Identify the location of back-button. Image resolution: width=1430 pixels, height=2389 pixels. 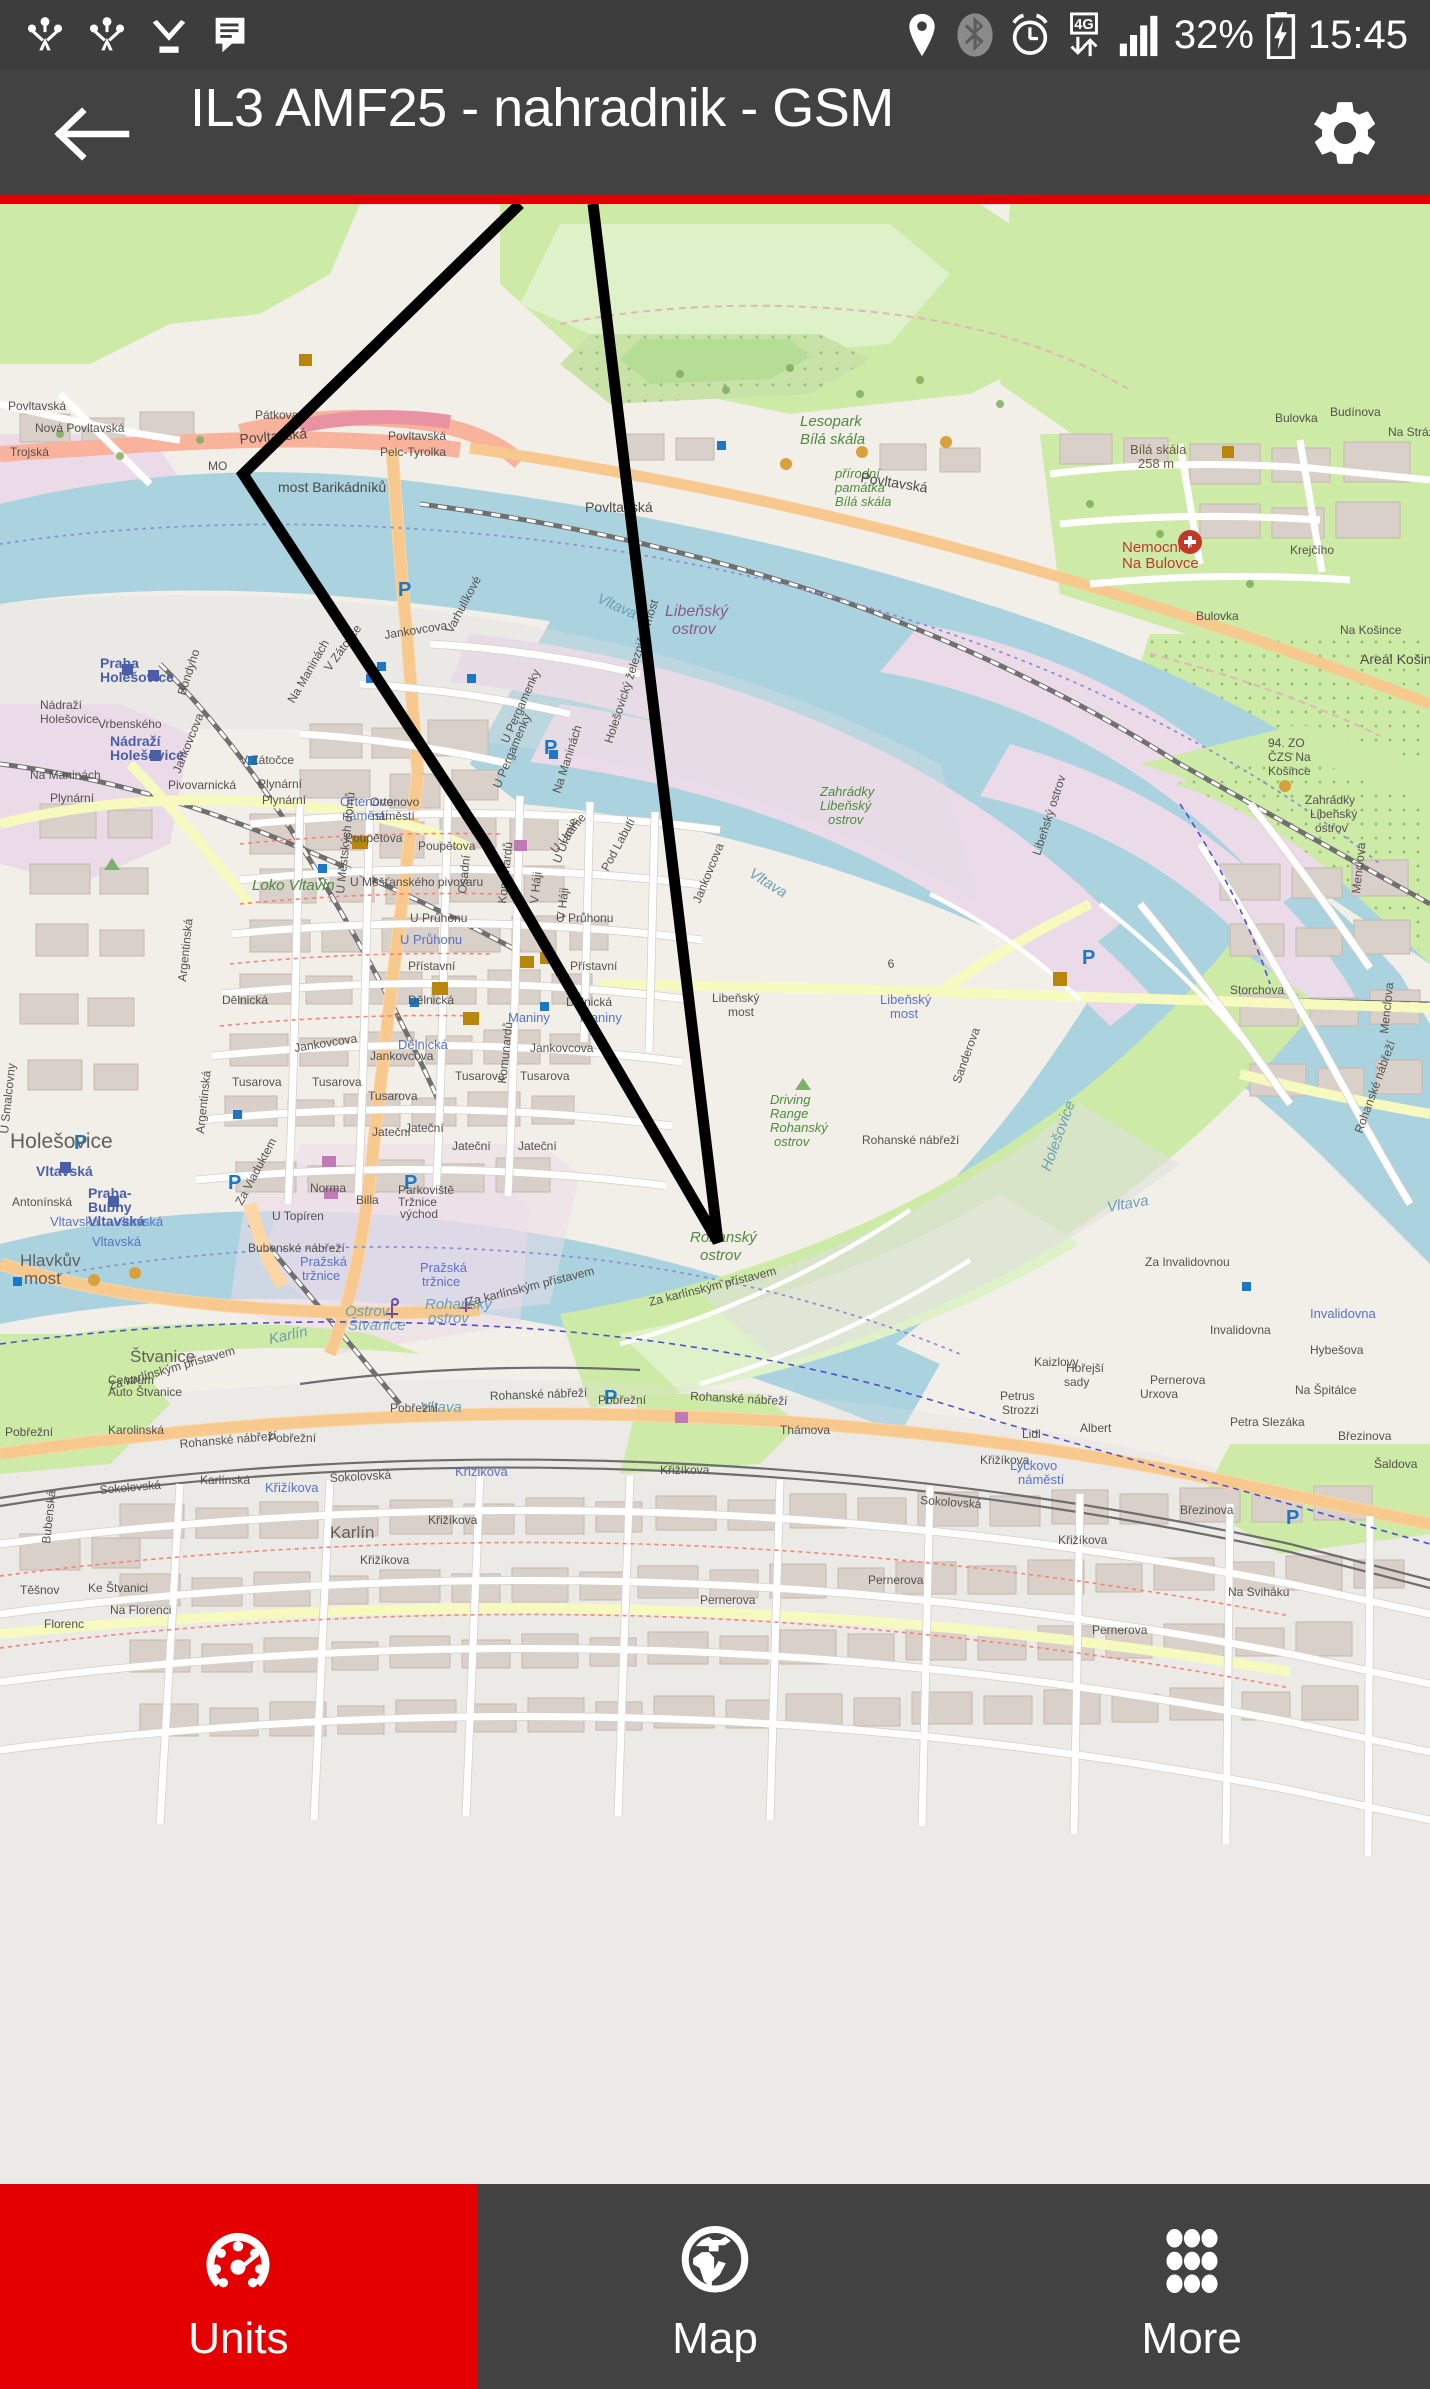
(91, 134).